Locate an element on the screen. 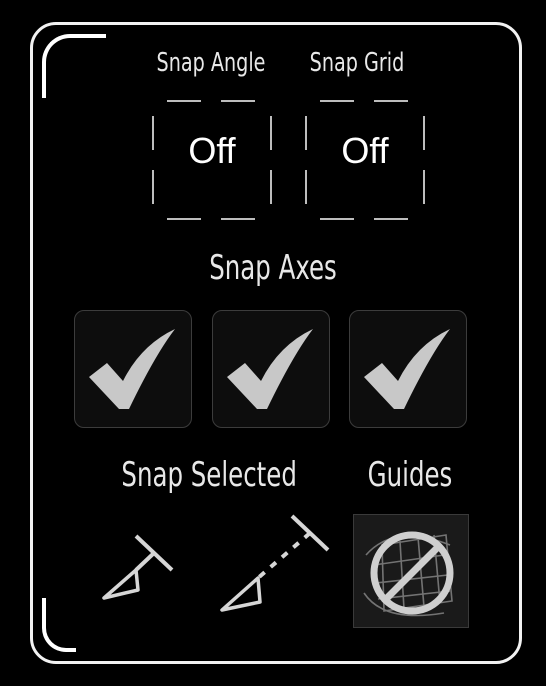 This screenshot has height=686, width=546. guides-toggle-button is located at coordinates (411, 571).